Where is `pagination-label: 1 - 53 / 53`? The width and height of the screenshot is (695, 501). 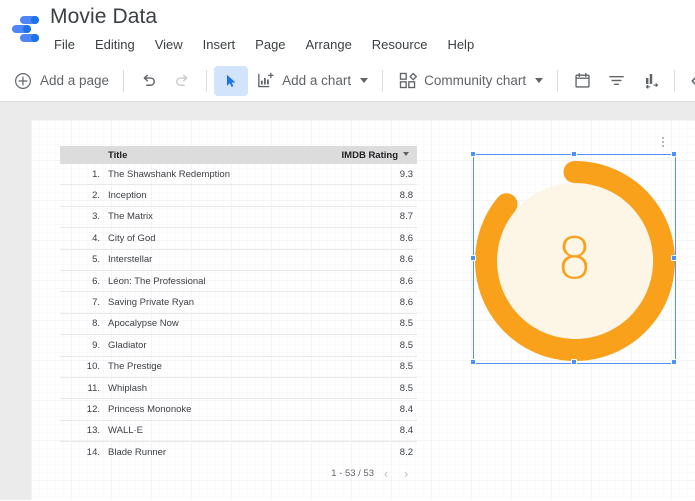 pagination-label: 1 - 53 / 53 is located at coordinates (352, 473).